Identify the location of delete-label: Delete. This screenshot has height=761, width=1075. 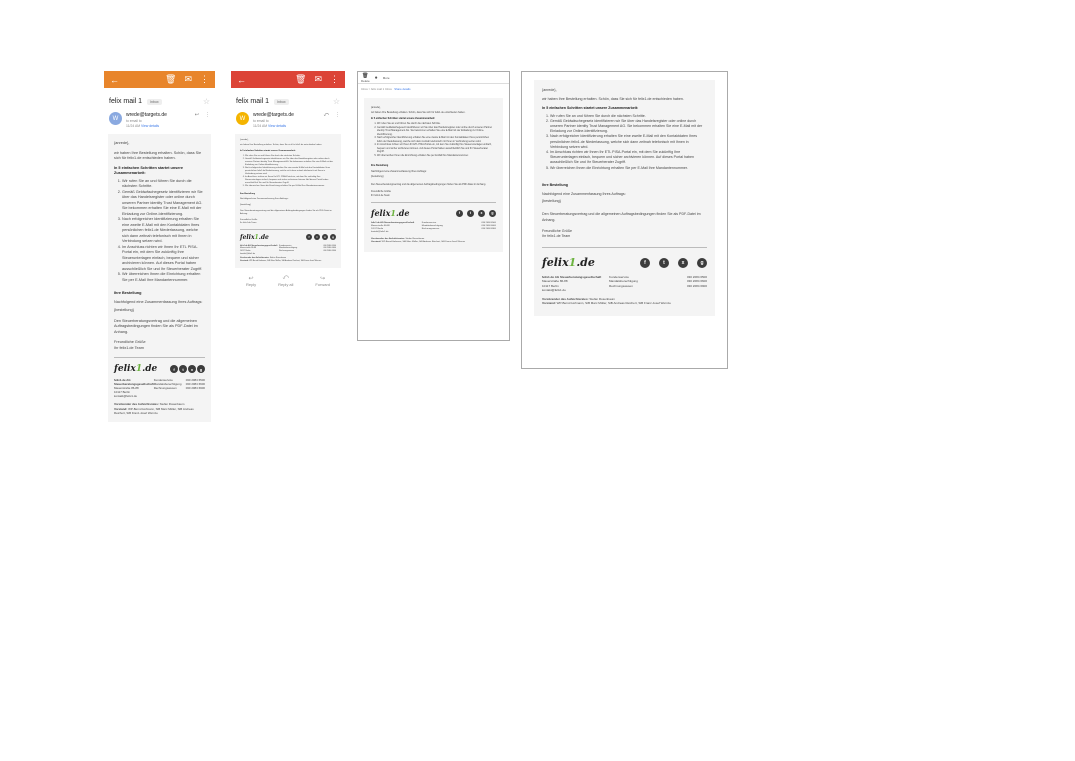
(365, 80).